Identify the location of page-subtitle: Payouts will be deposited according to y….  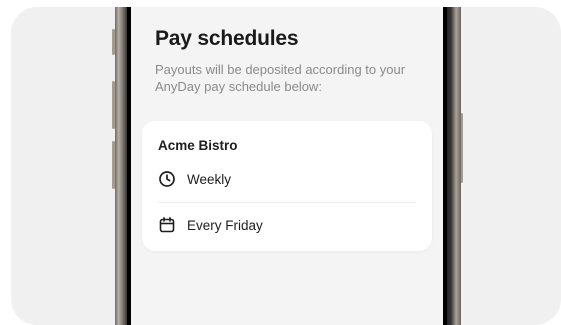
(280, 78).